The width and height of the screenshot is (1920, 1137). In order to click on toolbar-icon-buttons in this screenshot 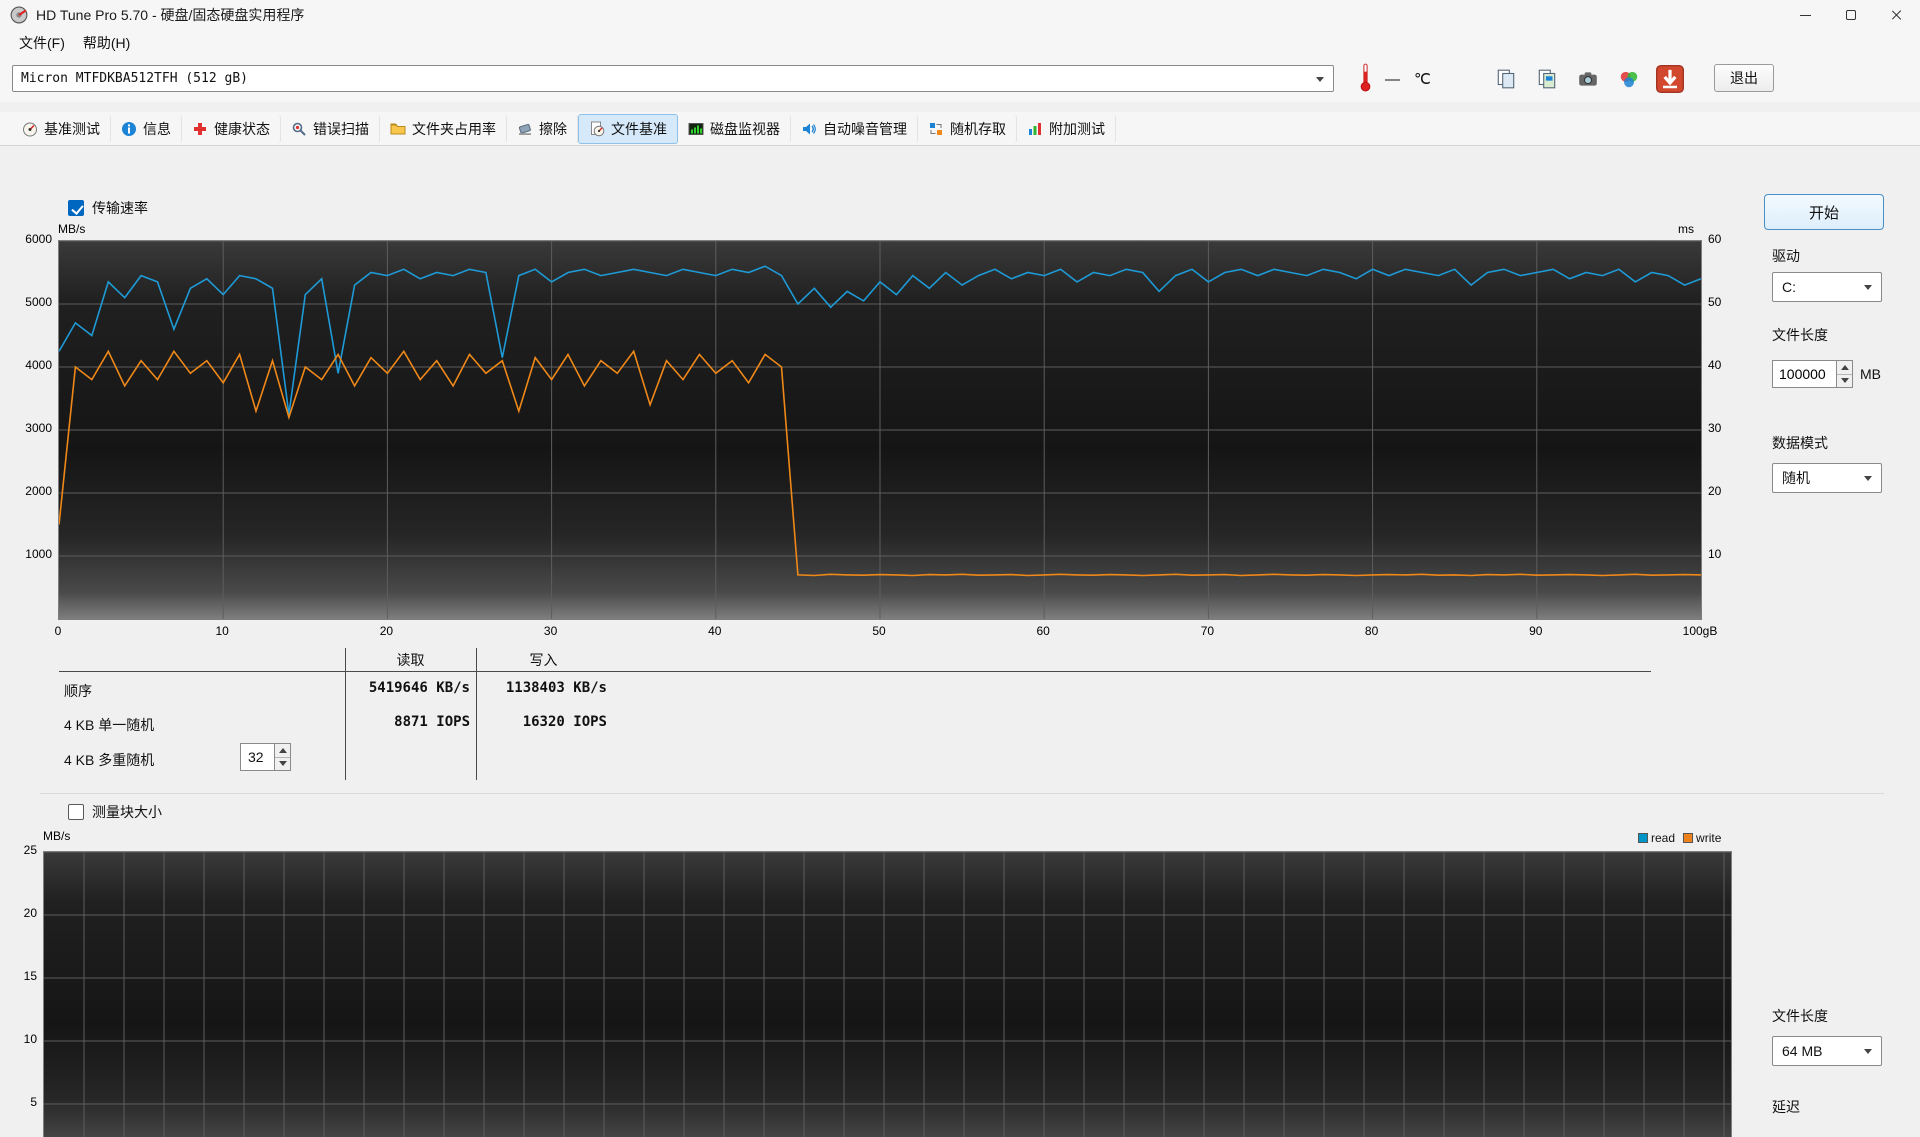, I will do `click(1588, 79)`.